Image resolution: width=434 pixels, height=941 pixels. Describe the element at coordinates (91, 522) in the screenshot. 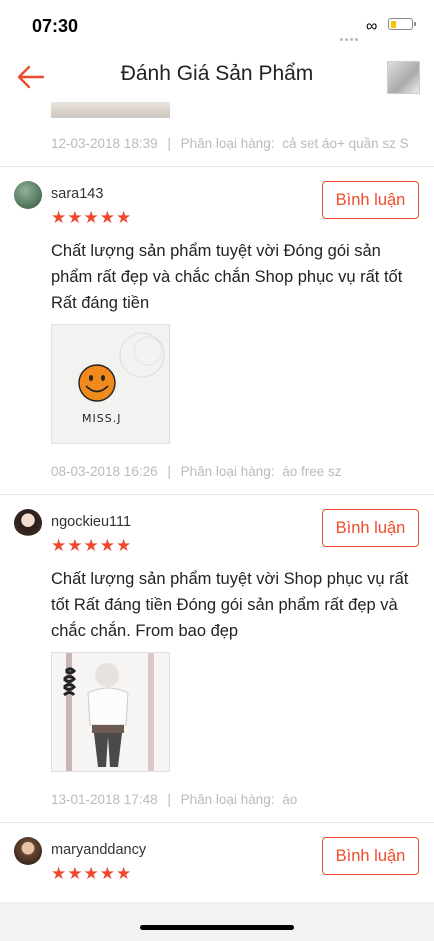

I see `review-username: ngockieu111` at that location.